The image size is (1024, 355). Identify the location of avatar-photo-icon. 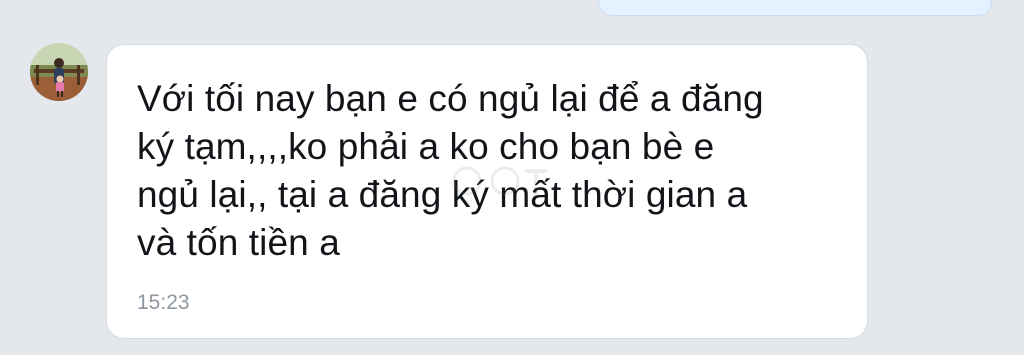
(59, 72).